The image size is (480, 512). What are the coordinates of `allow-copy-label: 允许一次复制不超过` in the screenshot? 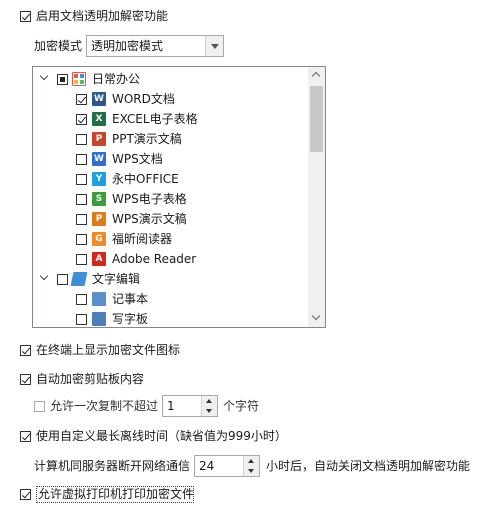 It's located at (104, 406).